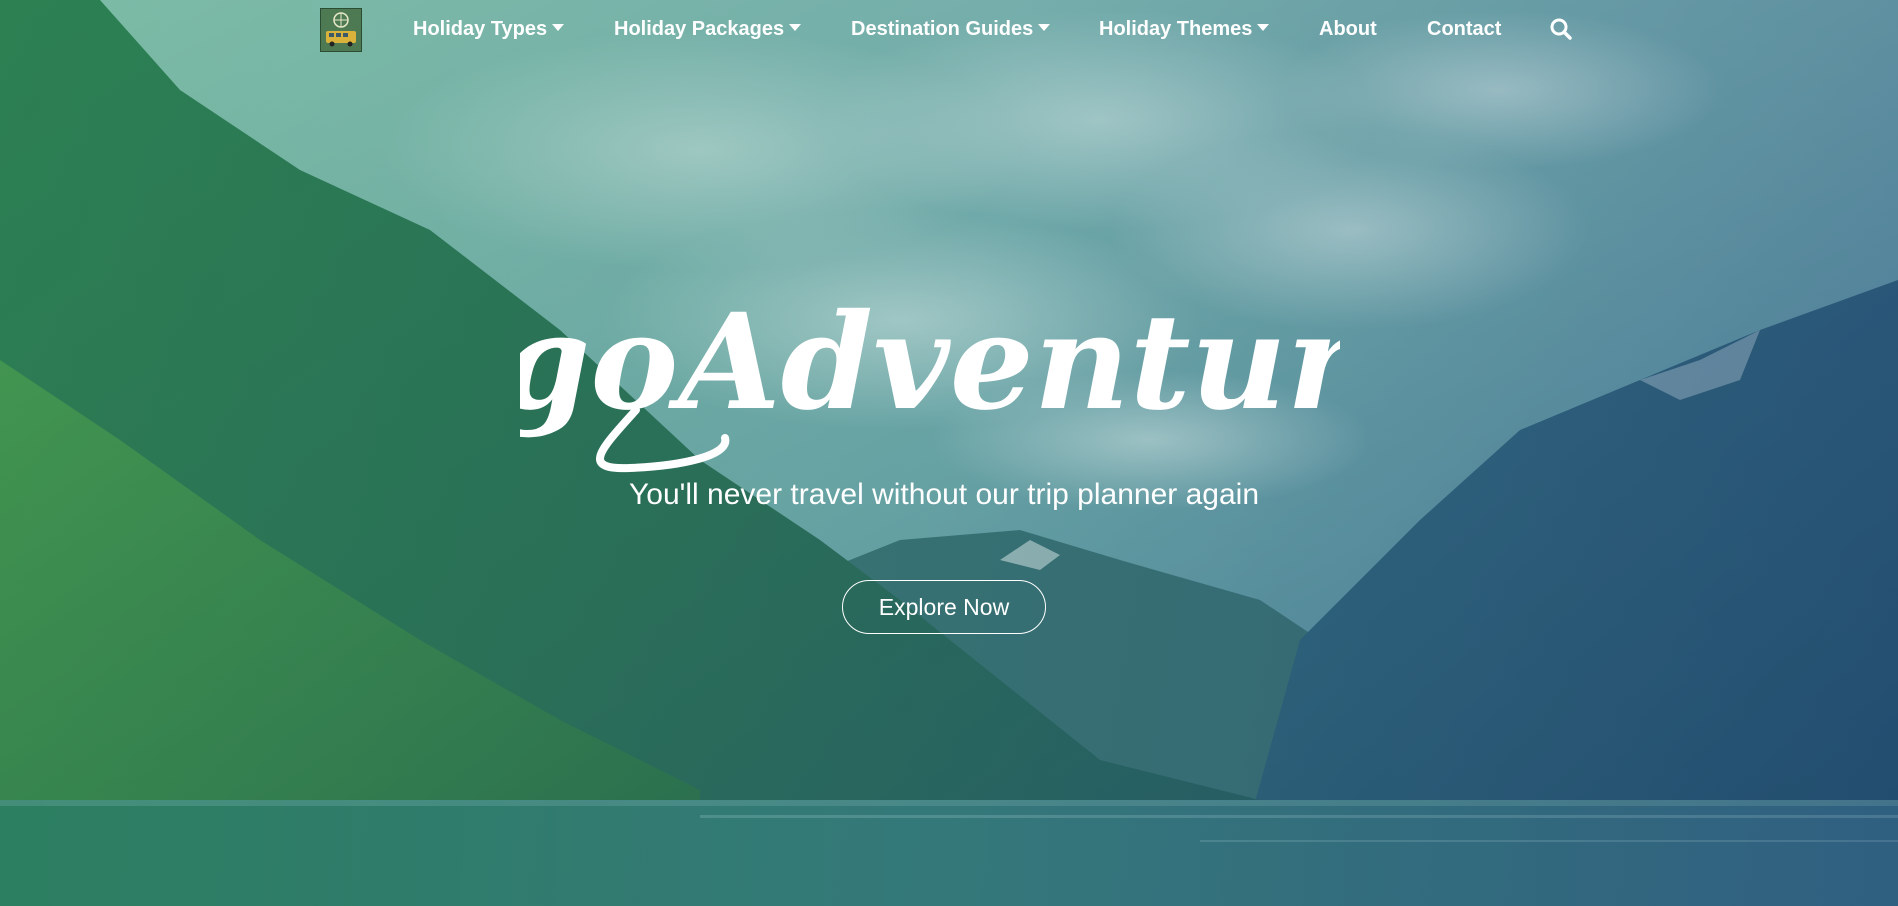 This screenshot has height=906, width=1898. What do you see at coordinates (942, 29) in the screenshot?
I see `nav-destination-guides-label: Destination Guides` at bounding box center [942, 29].